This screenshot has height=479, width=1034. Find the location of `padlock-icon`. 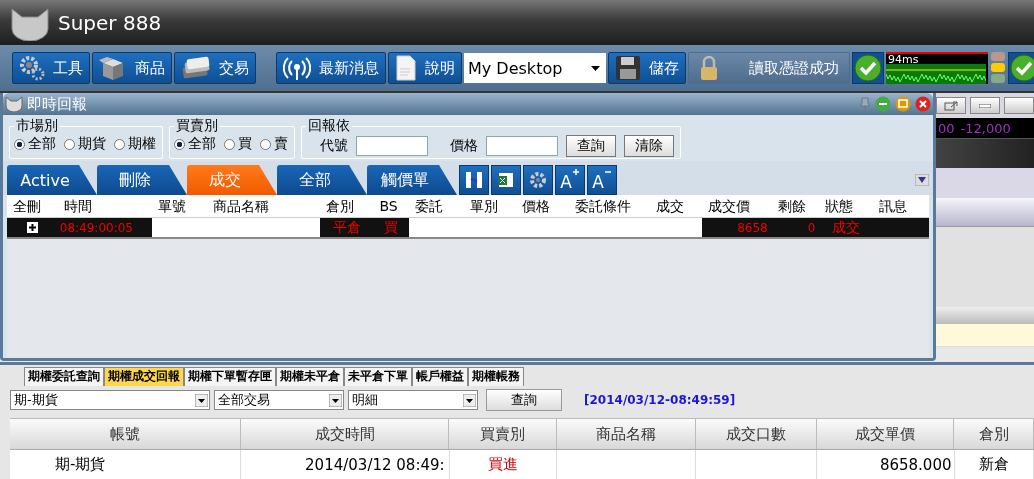

padlock-icon is located at coordinates (709, 68).